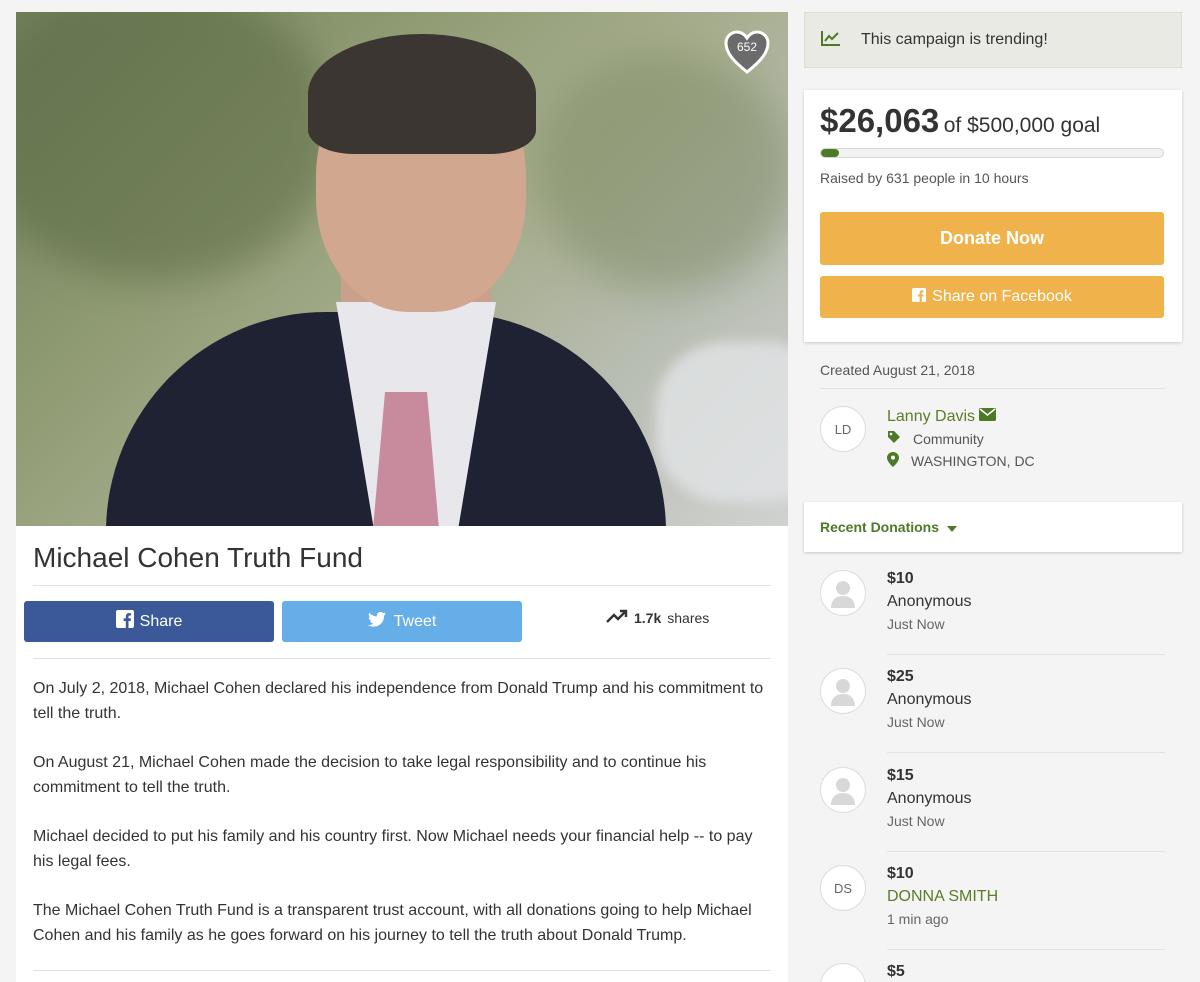 This screenshot has width=1200, height=982. I want to click on caret-down-icon, so click(952, 527).